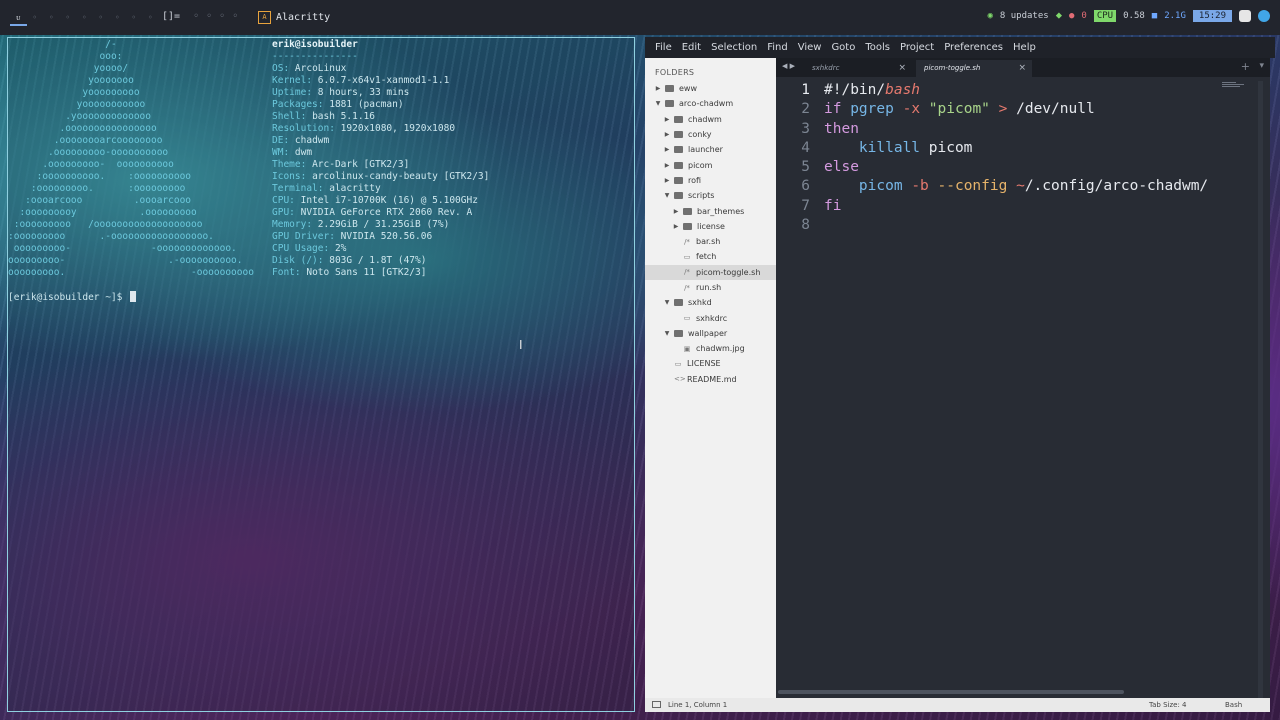  I want to click on vertical-scrollbar, so click(1260, 390).